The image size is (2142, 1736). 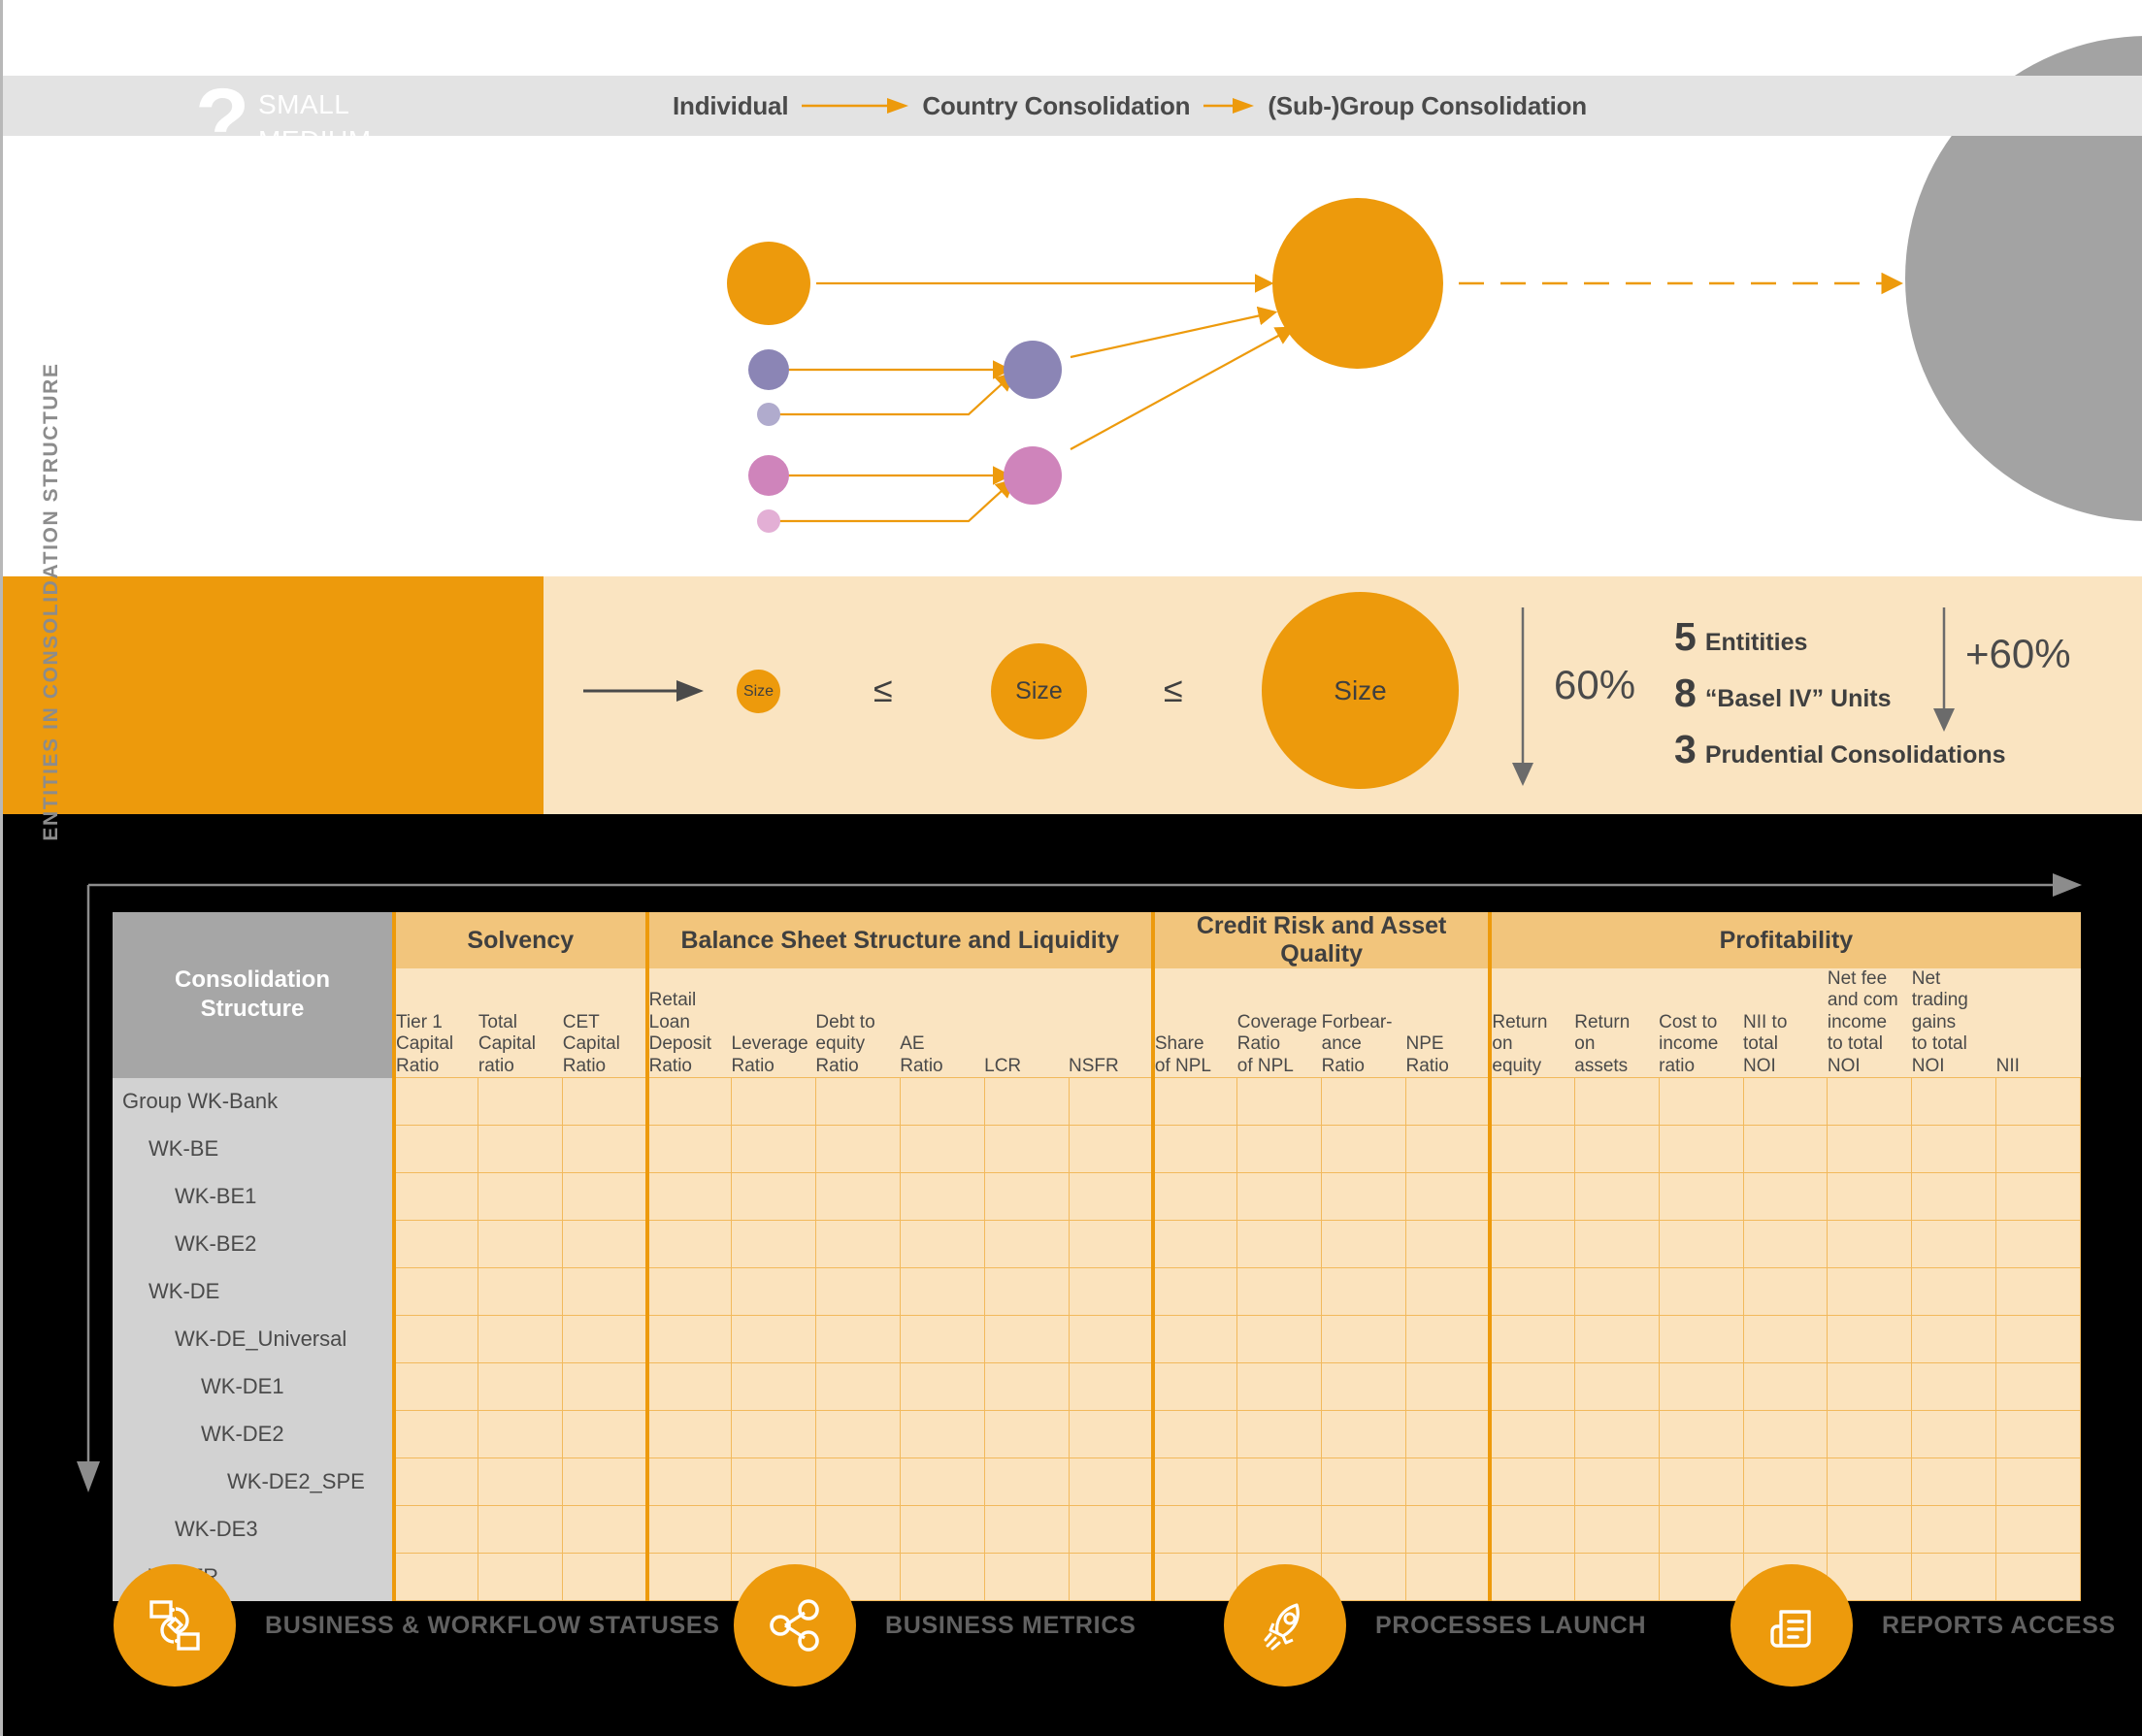 What do you see at coordinates (1435, 1625) in the screenshot?
I see `feature-processes-launch: PROCESSES LAUNCH` at bounding box center [1435, 1625].